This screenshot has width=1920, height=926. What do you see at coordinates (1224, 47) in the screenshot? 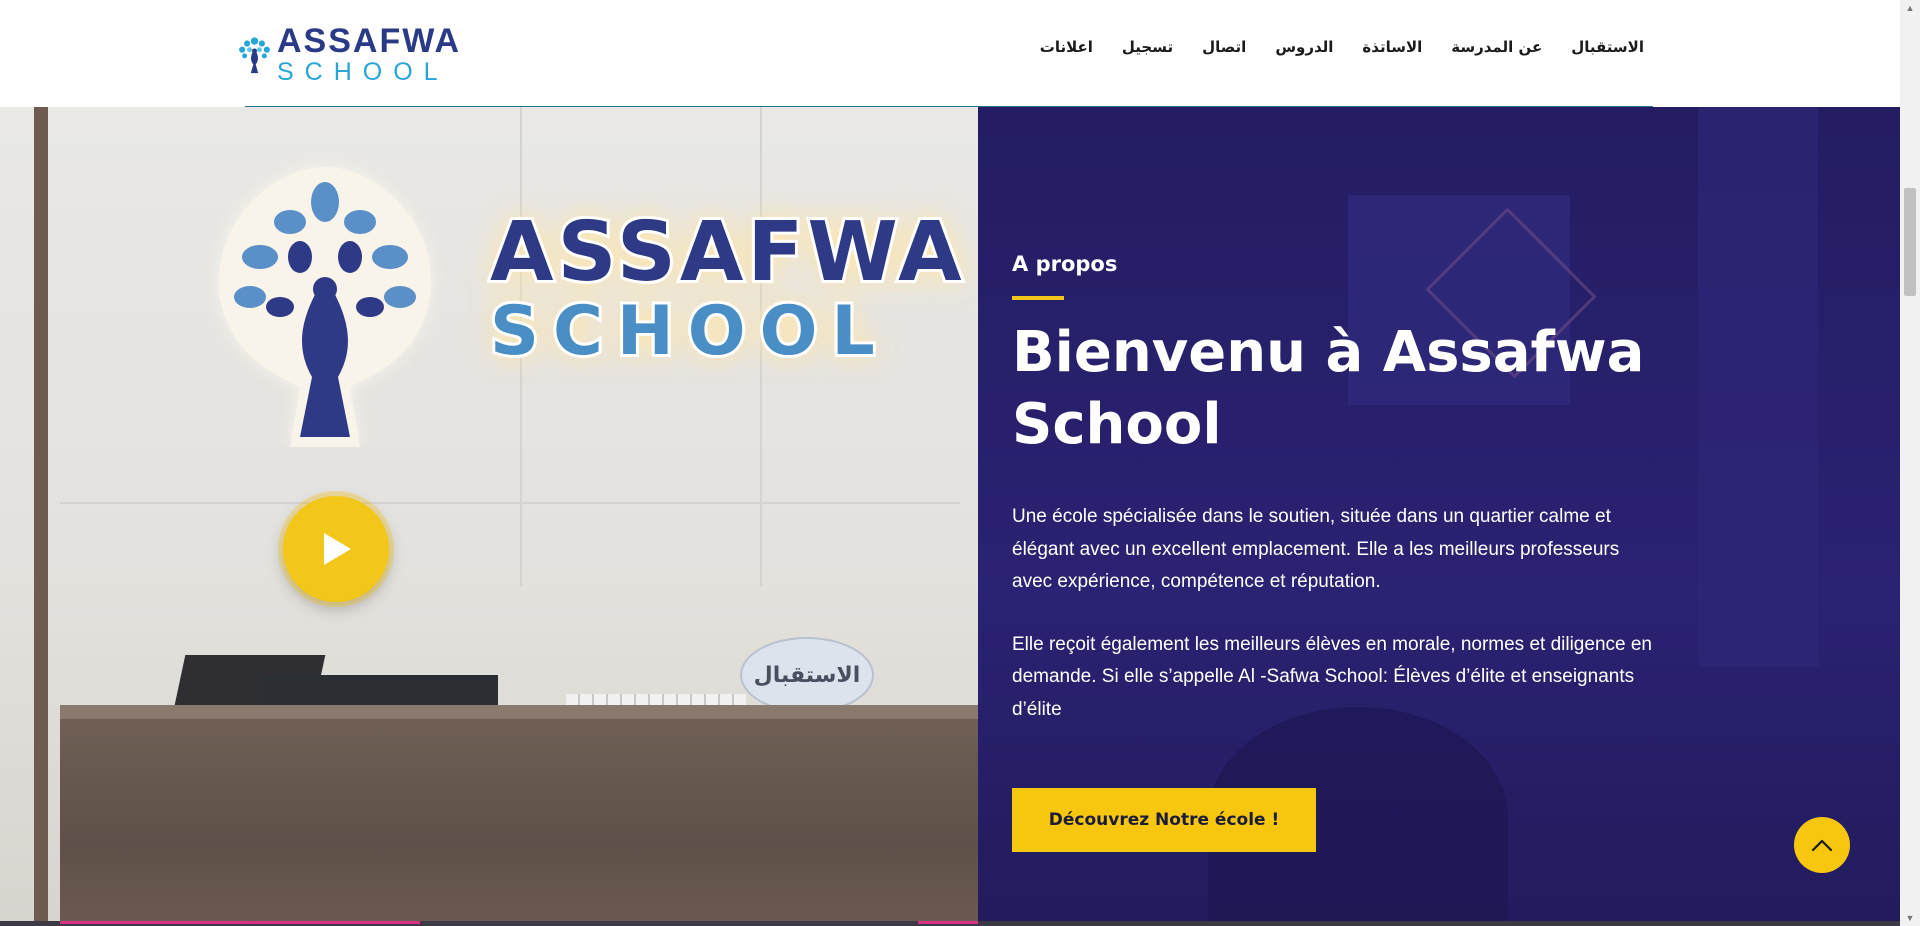
I see `nav-item-contact: اتصال` at bounding box center [1224, 47].